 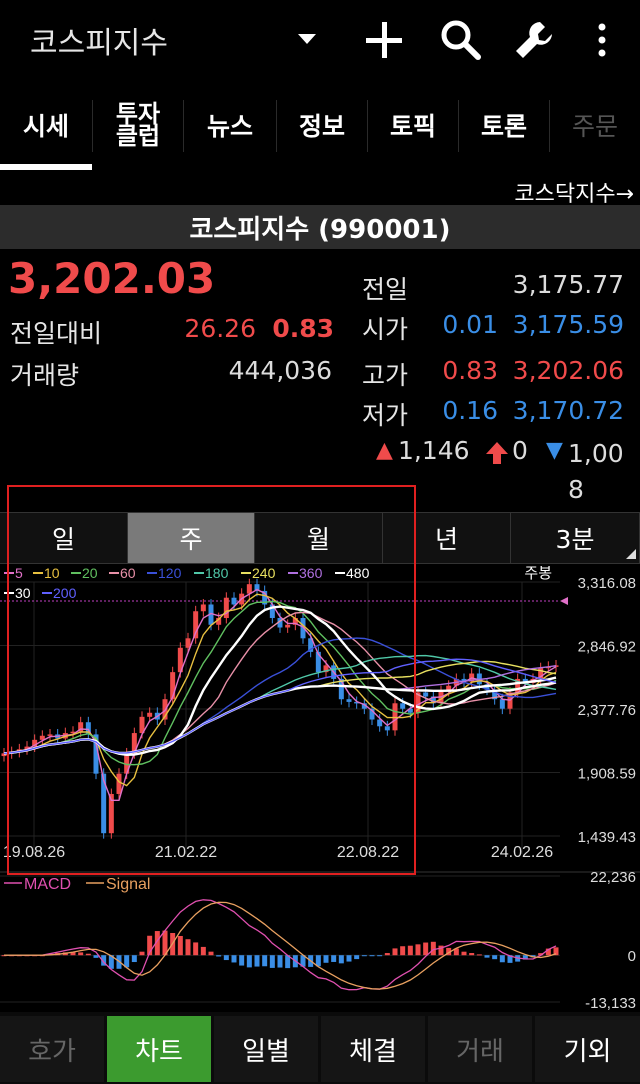 What do you see at coordinates (460, 40) in the screenshot?
I see `search-icon` at bounding box center [460, 40].